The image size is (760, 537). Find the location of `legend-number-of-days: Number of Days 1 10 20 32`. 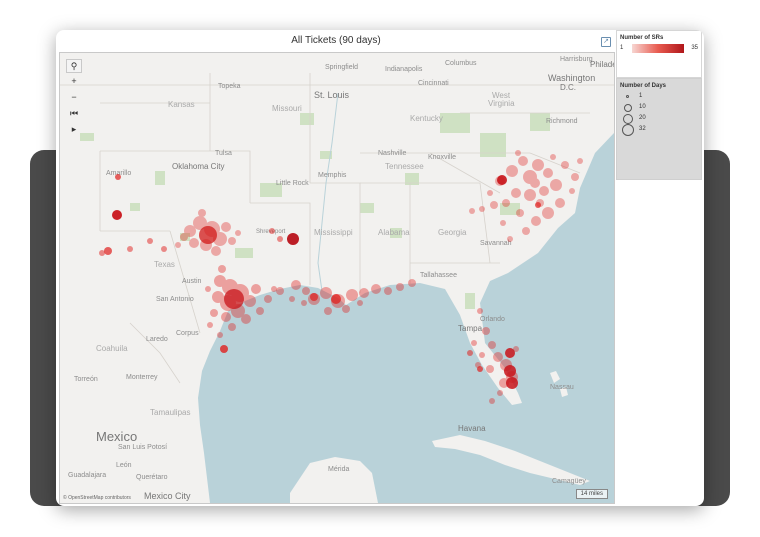

legend-number-of-days: Number of Days 1 10 20 32 is located at coordinates (659, 129).